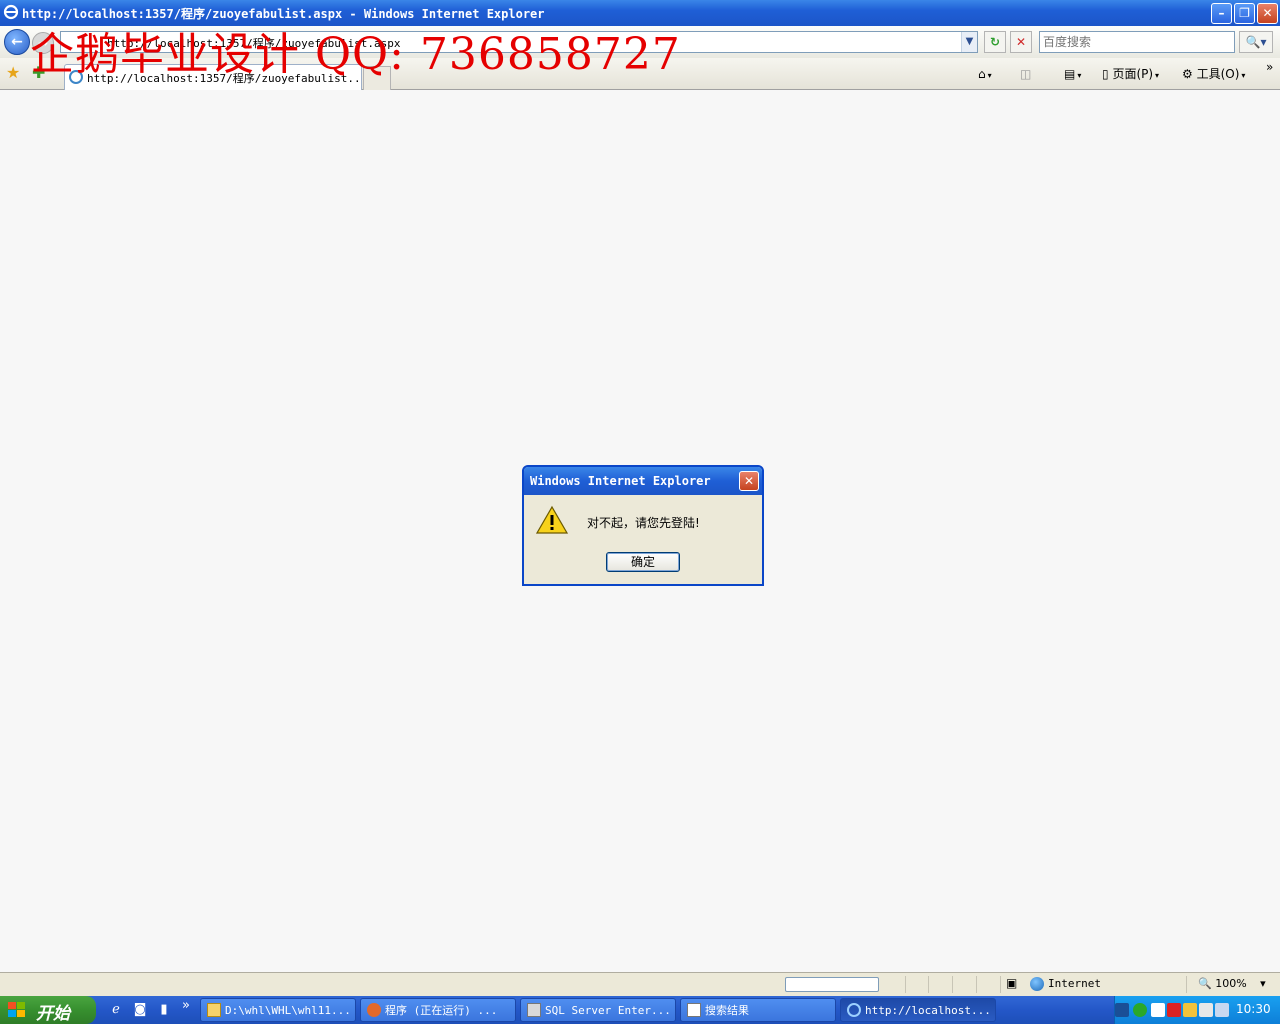 The image size is (1280, 1024). What do you see at coordinates (17, 42) in the screenshot?
I see `back-button: ←` at bounding box center [17, 42].